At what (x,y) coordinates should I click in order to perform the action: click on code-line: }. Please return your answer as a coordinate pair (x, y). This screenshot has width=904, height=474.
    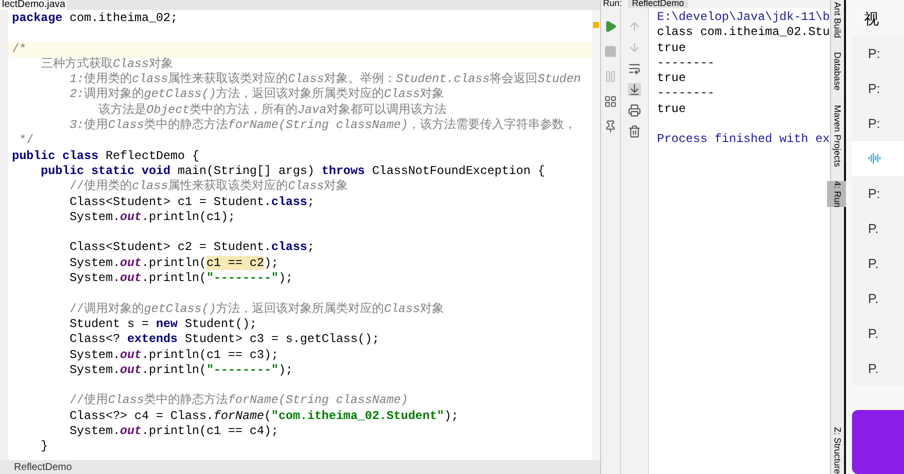
    Looking at the image, I should click on (44, 446).